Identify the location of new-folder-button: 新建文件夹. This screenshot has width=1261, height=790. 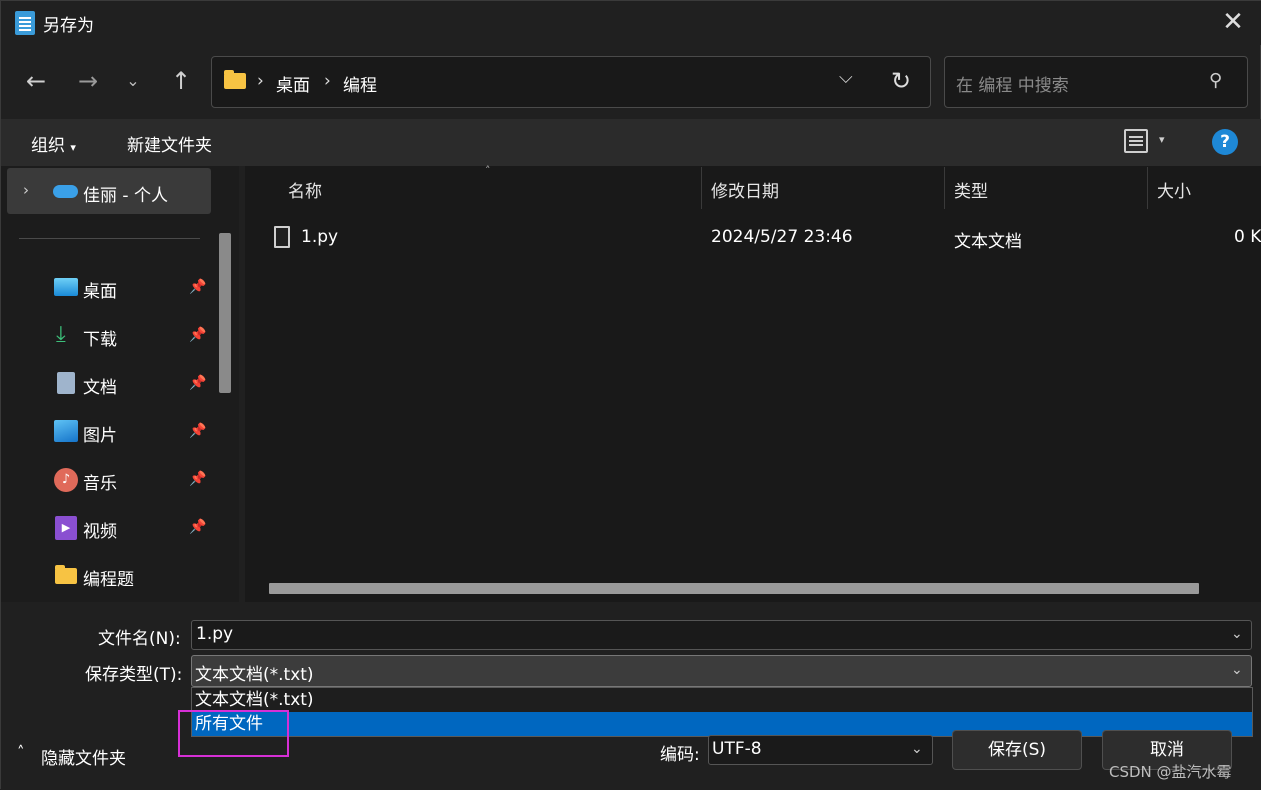
(169, 143).